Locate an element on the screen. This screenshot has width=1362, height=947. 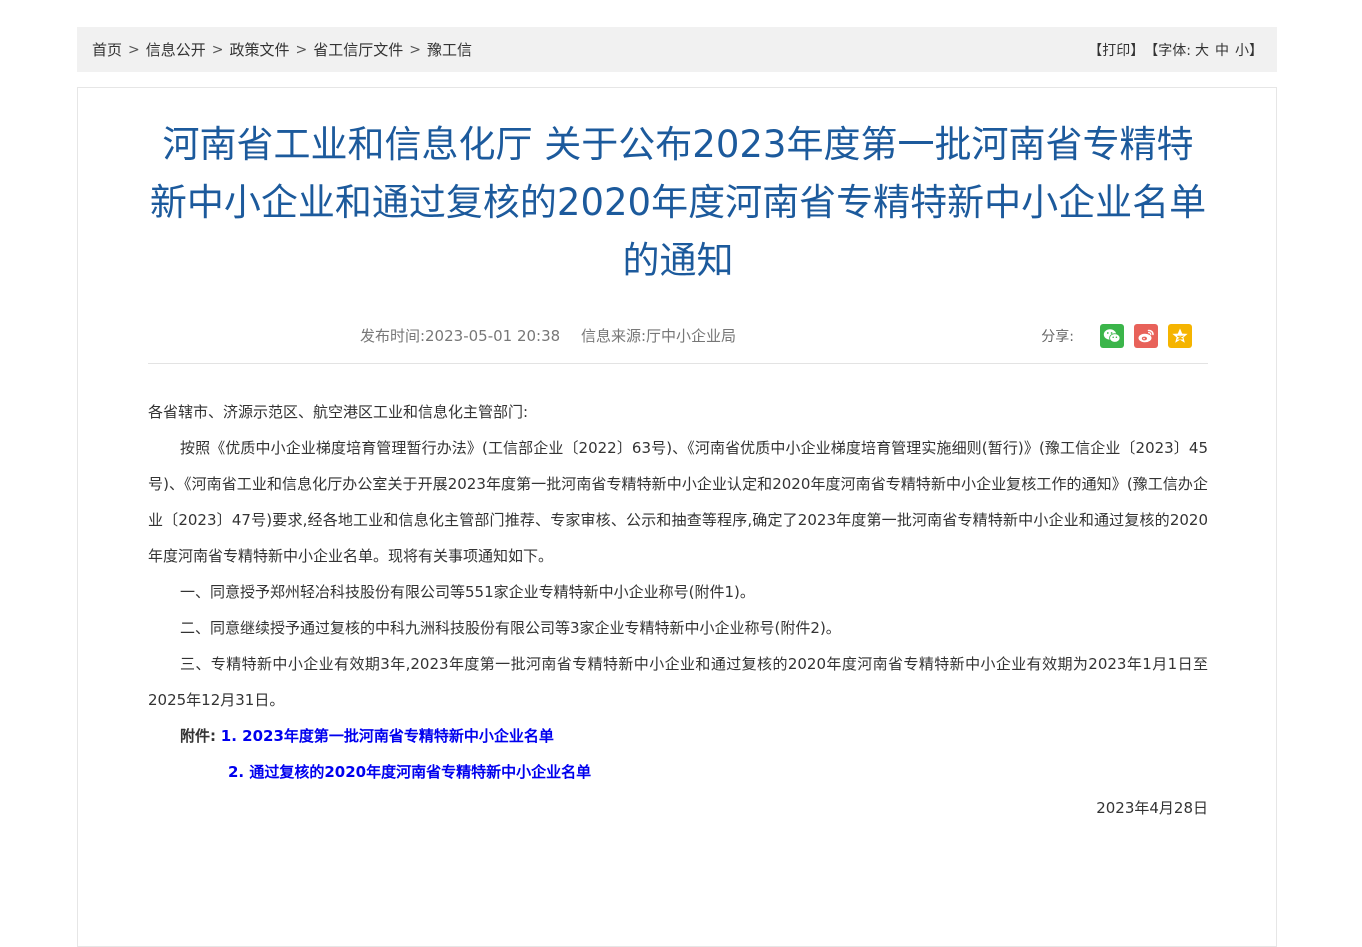
share-weibo-button is located at coordinates (1146, 336).